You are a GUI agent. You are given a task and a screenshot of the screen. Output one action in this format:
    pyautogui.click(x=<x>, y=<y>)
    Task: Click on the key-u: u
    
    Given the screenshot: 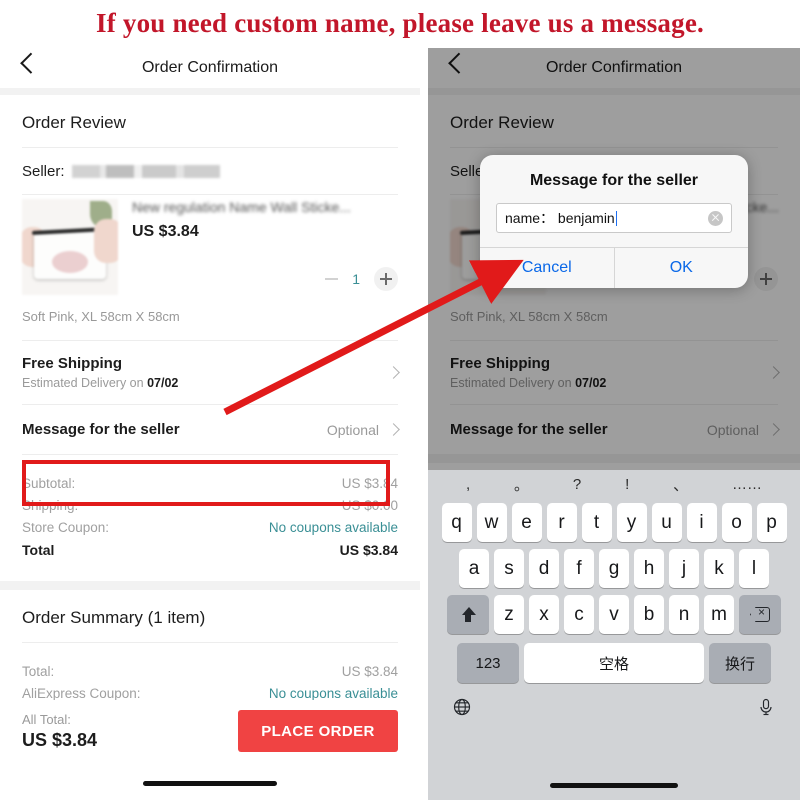 What is the action you would take?
    pyautogui.click(x=666, y=522)
    